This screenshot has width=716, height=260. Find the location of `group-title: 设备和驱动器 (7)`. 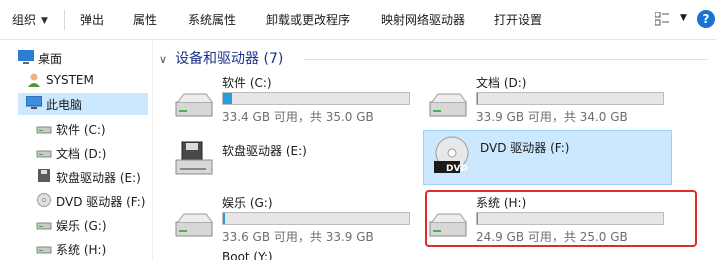

group-title: 设备和驱动器 (7) is located at coordinates (229, 59).